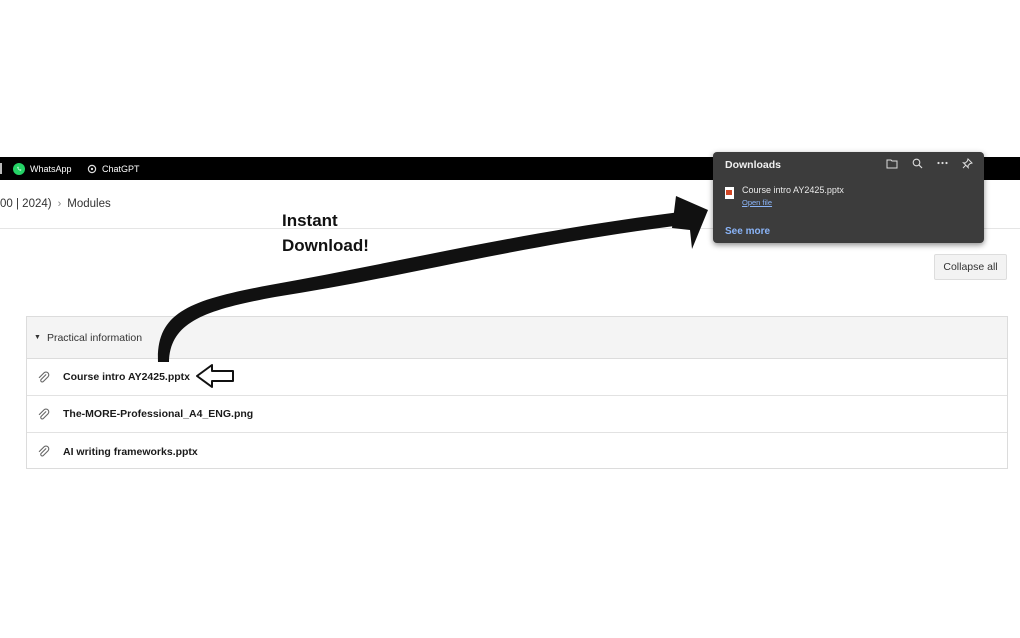 This screenshot has height=638, width=1020. I want to click on collapse-all-button: Collapse all, so click(970, 267).